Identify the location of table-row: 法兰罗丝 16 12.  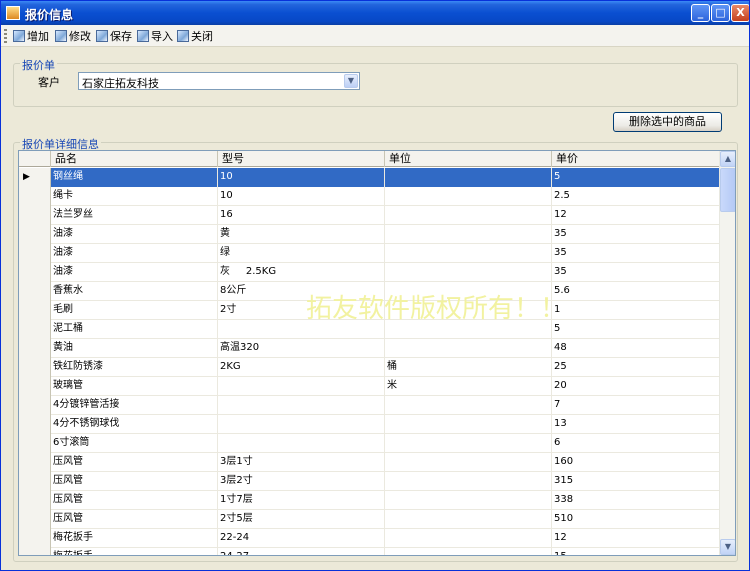
(369, 215).